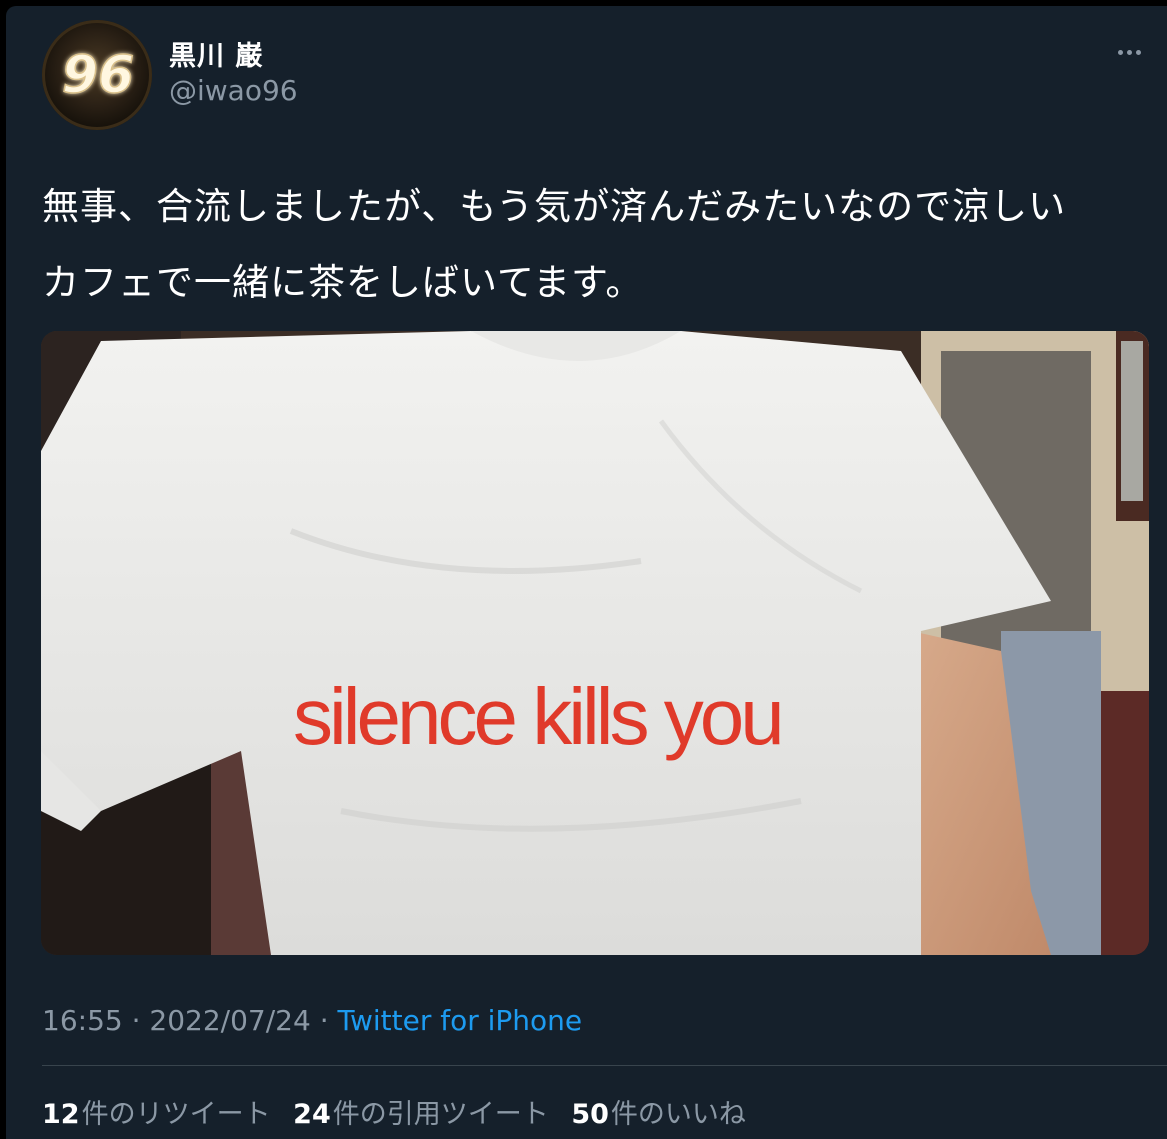 Image resolution: width=1167 pixels, height=1139 pixels. What do you see at coordinates (229, 1020) in the screenshot?
I see `tweet-date: 2022/07/24` at bounding box center [229, 1020].